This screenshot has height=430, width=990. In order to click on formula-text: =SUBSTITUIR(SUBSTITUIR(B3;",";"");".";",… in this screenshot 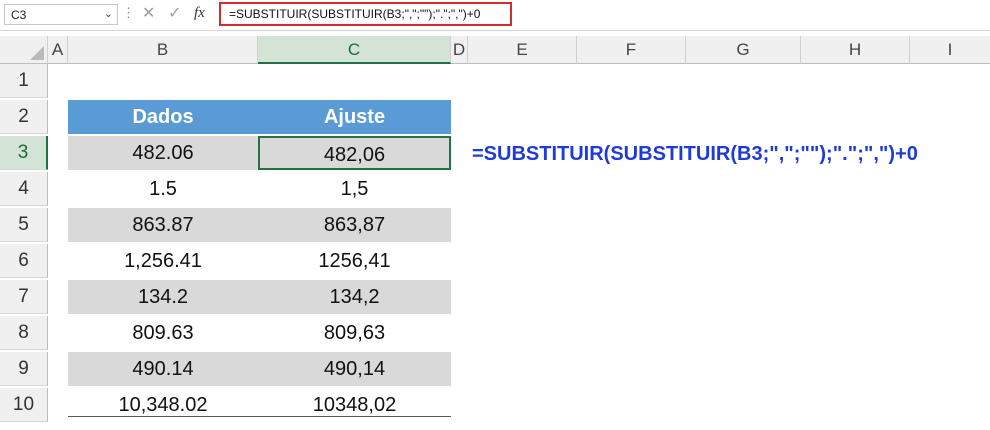, I will do `click(355, 14)`.